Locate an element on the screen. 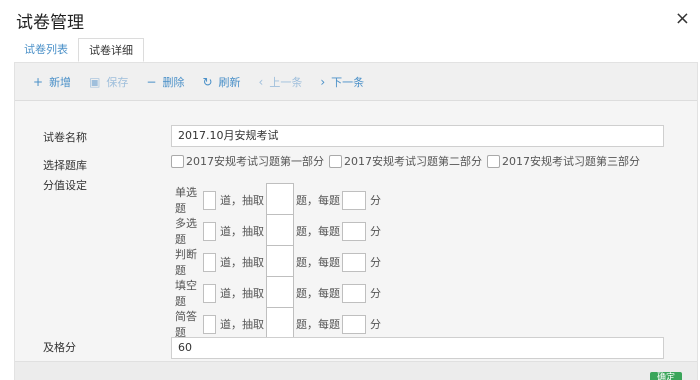  tab-bar: 试卷列表 试卷详细 is located at coordinates (79, 50).